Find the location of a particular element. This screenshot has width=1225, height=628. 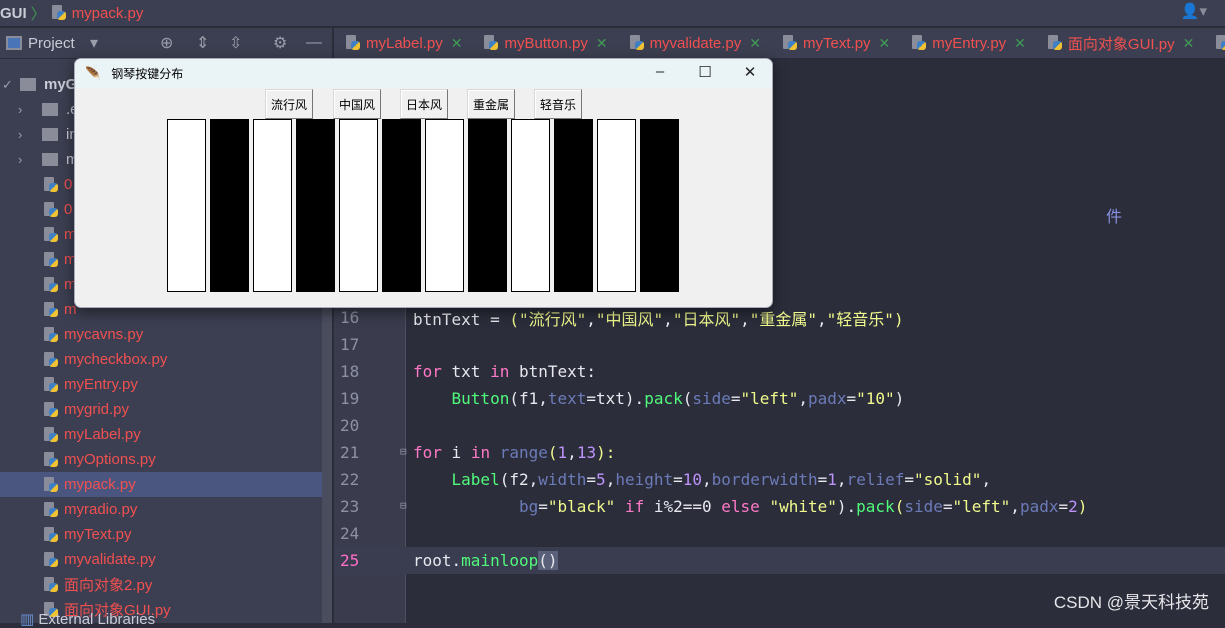

code-token: side is located at coordinates (711, 398).